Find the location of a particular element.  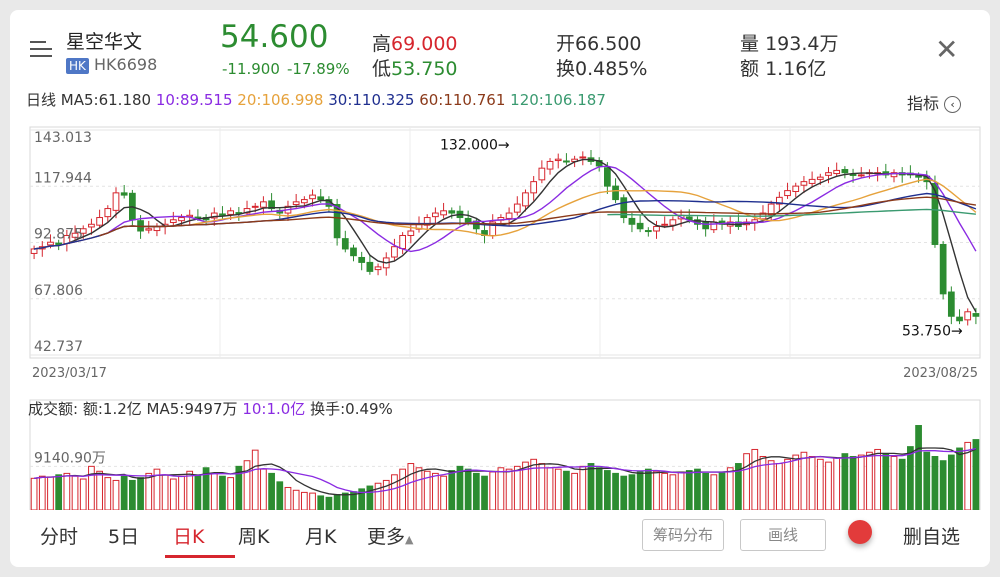

price-axis-label: 42.737 is located at coordinates (58, 347).